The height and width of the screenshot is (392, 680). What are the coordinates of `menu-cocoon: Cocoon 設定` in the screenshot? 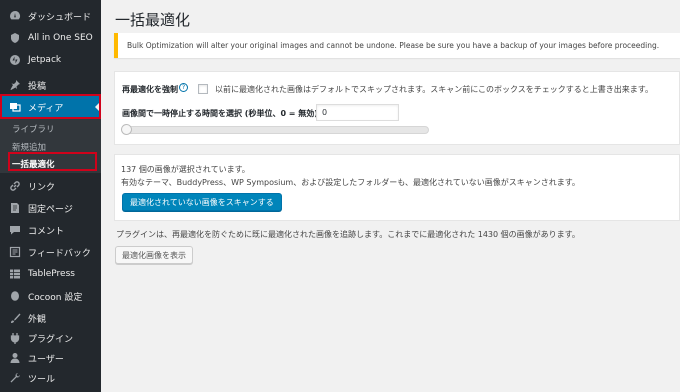 It's located at (50, 296).